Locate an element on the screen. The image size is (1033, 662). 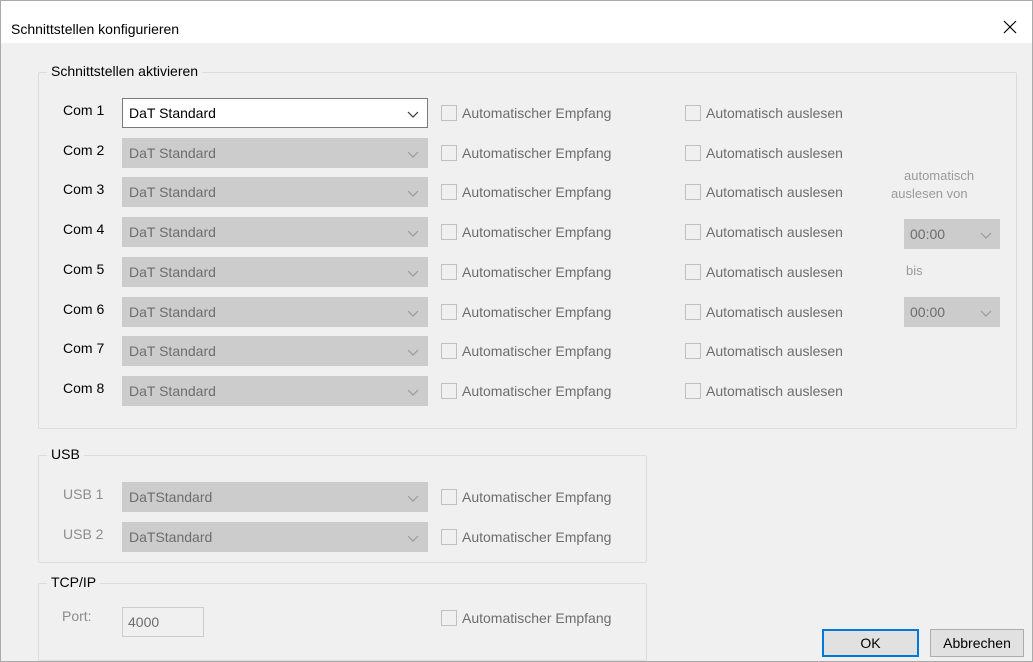
dialog-title: Schnittstellen konfigurieren is located at coordinates (95, 29).